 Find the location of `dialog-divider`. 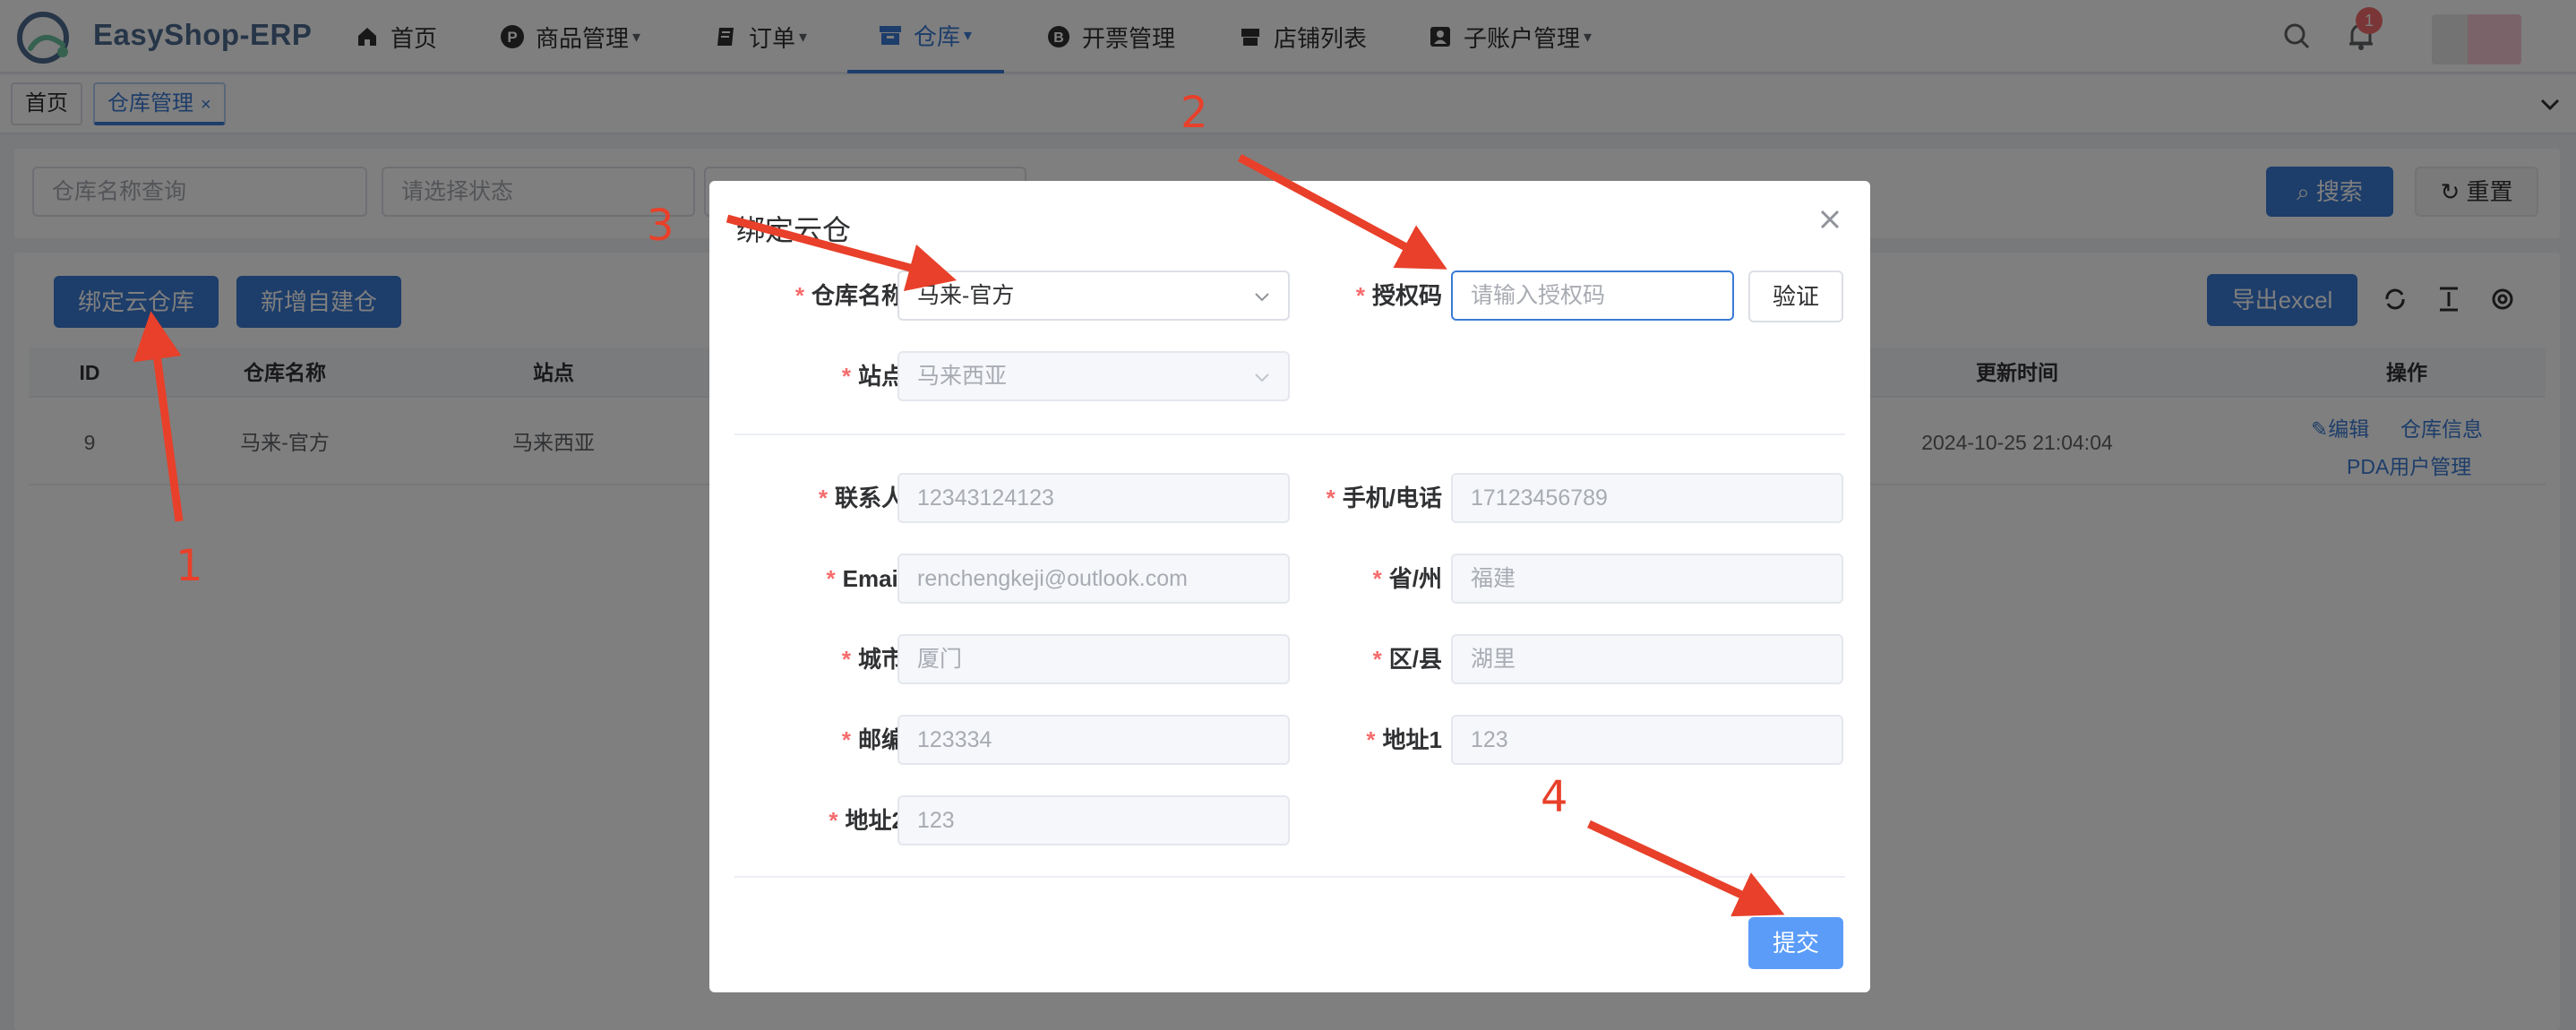

dialog-divider is located at coordinates (1289, 434).